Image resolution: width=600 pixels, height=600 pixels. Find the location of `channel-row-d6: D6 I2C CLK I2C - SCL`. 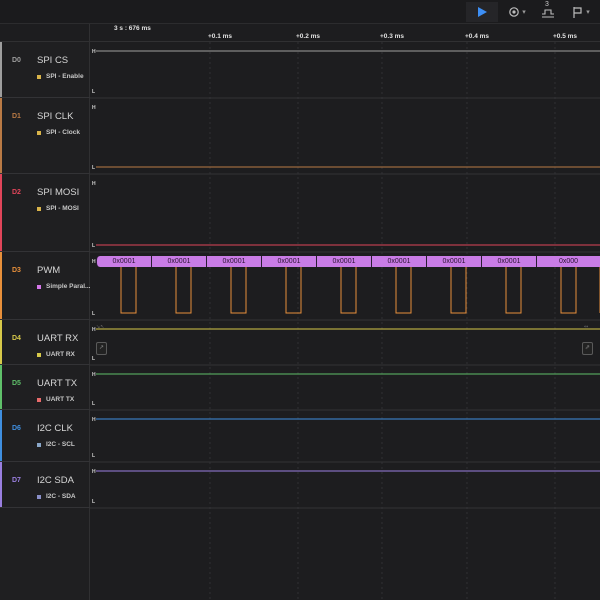

channel-row-d6: D6 I2C CLK I2C - SCL is located at coordinates (45, 436).